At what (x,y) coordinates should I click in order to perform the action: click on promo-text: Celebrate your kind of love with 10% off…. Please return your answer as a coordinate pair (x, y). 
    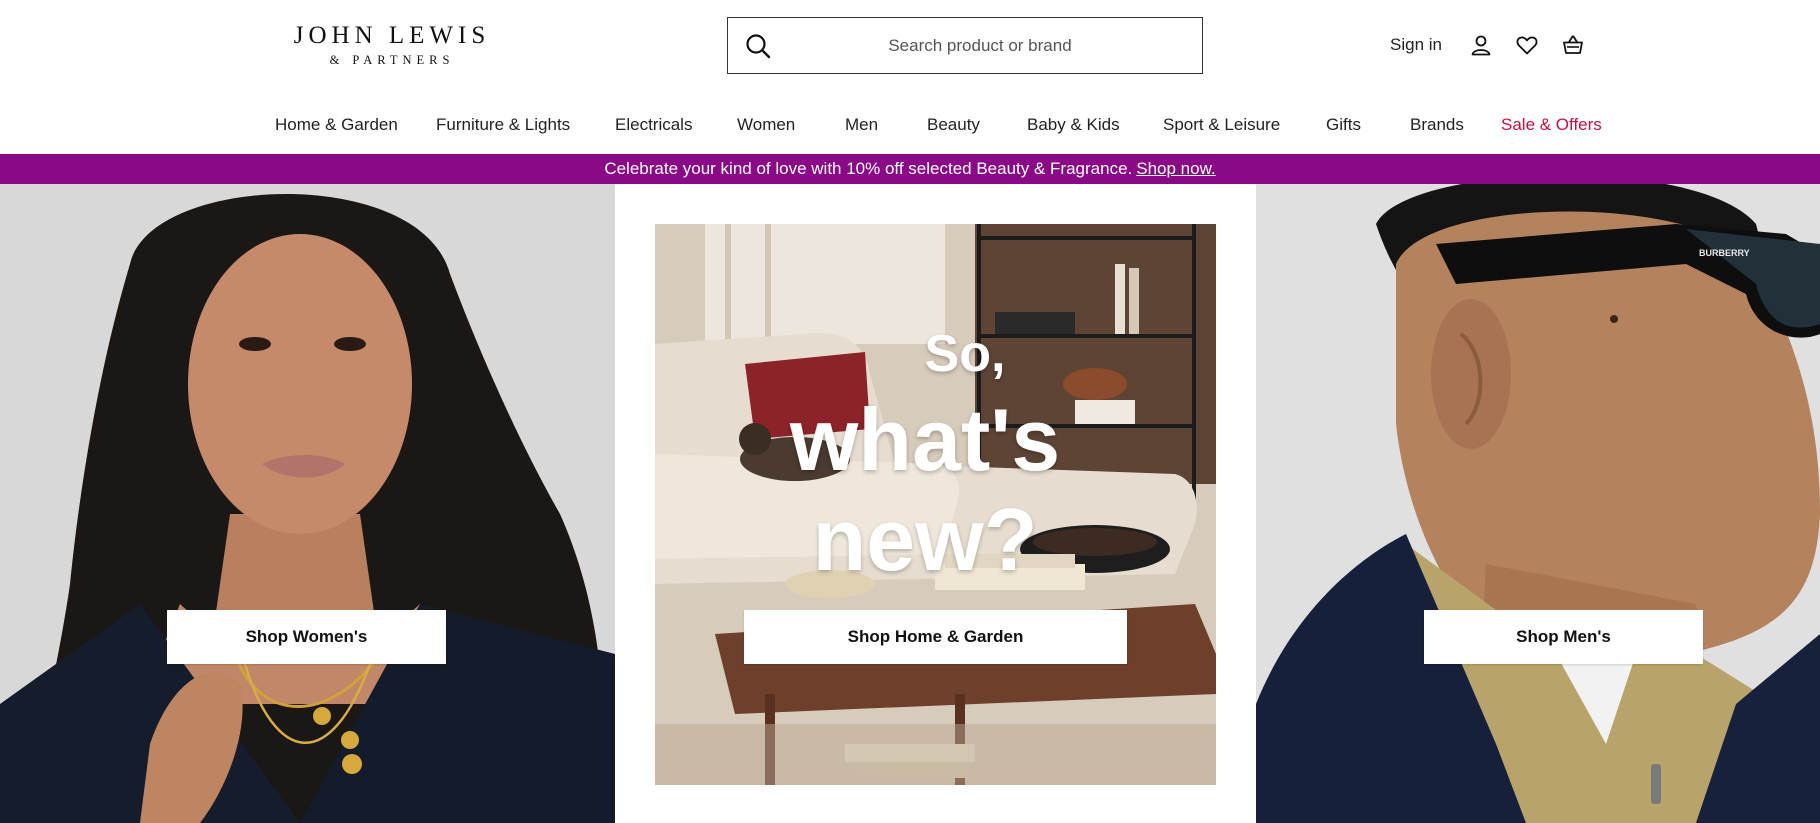
    Looking at the image, I should click on (868, 168).